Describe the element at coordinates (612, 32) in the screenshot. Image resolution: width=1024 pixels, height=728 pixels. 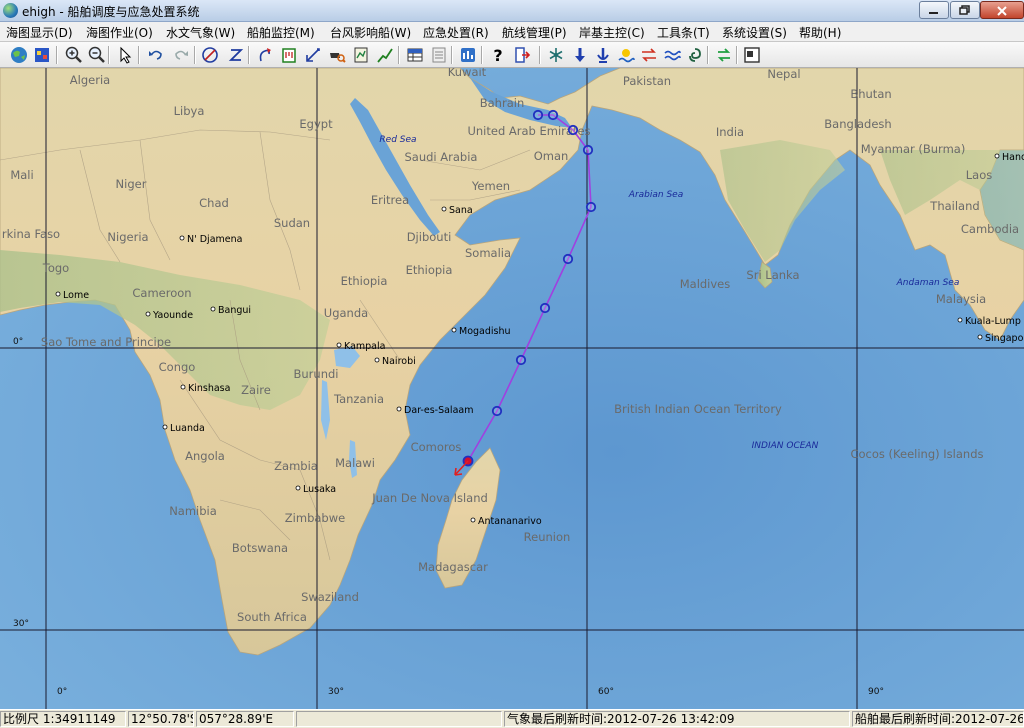
I see `menu-item-7: 岸基主控(C)` at that location.